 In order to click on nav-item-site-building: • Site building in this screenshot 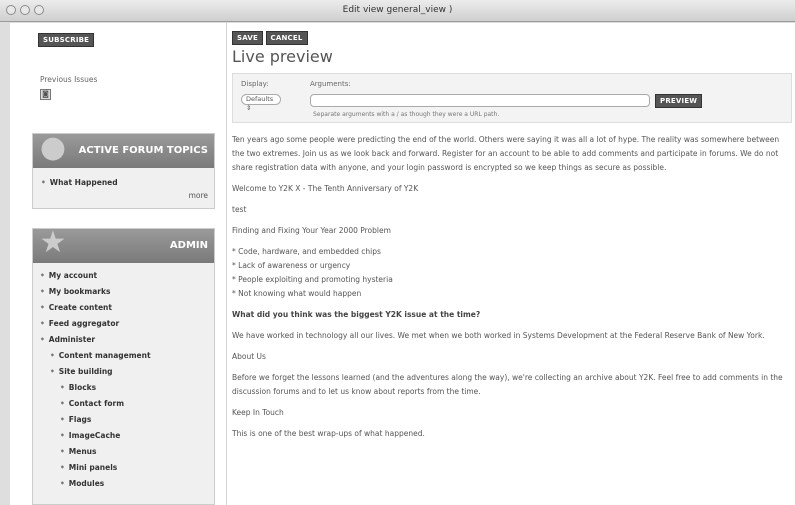, I will do `click(95, 372)`.